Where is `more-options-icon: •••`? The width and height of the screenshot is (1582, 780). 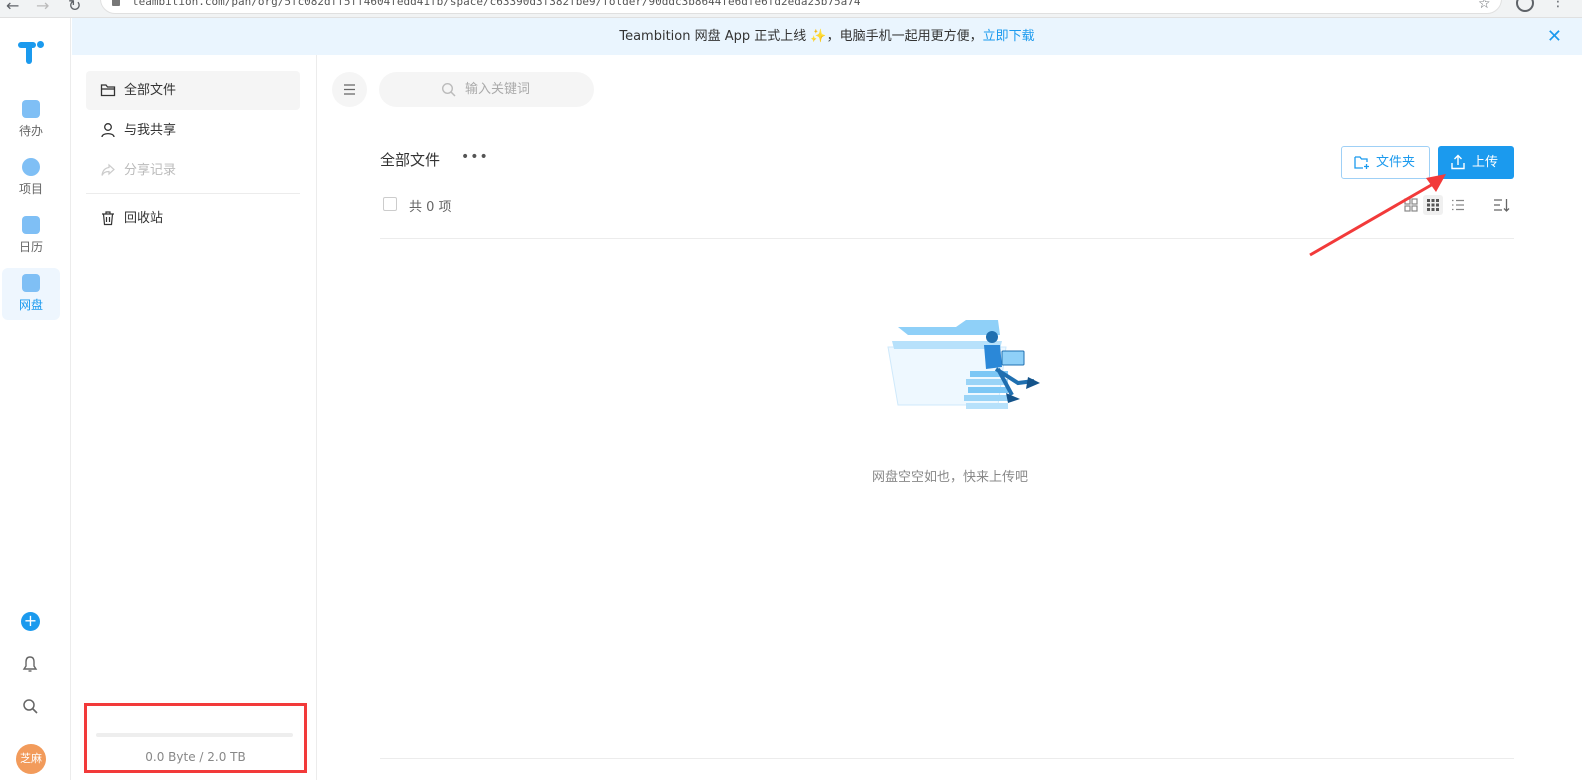 more-options-icon: ••• is located at coordinates (475, 157).